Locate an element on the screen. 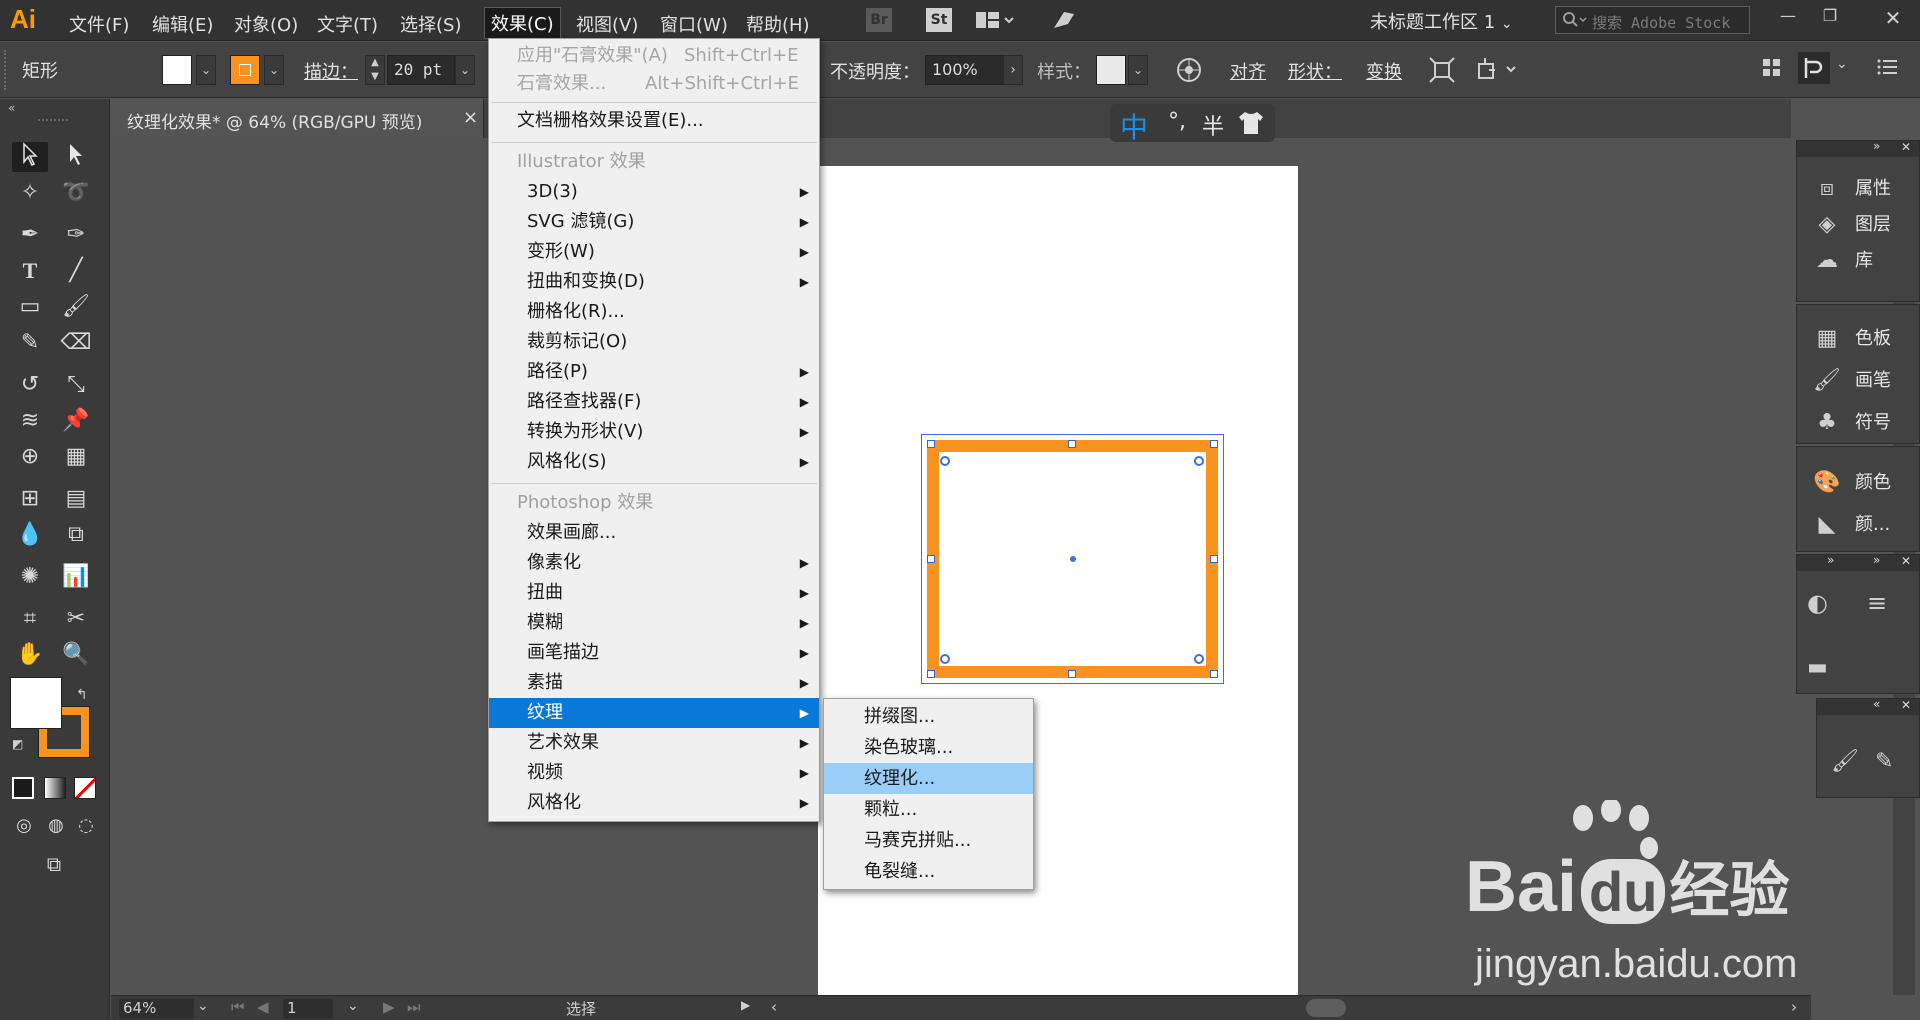 This screenshot has width=1920, height=1020. color-mode-icon is located at coordinates (23, 788).